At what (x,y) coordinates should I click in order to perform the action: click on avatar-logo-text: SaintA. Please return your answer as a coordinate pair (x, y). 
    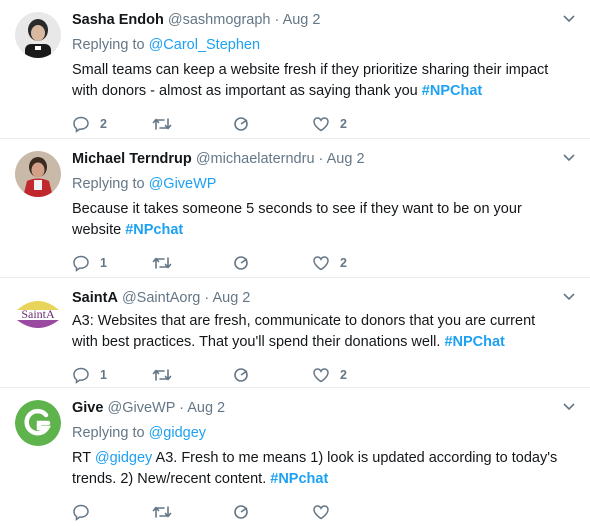
    Looking at the image, I should click on (38, 314).